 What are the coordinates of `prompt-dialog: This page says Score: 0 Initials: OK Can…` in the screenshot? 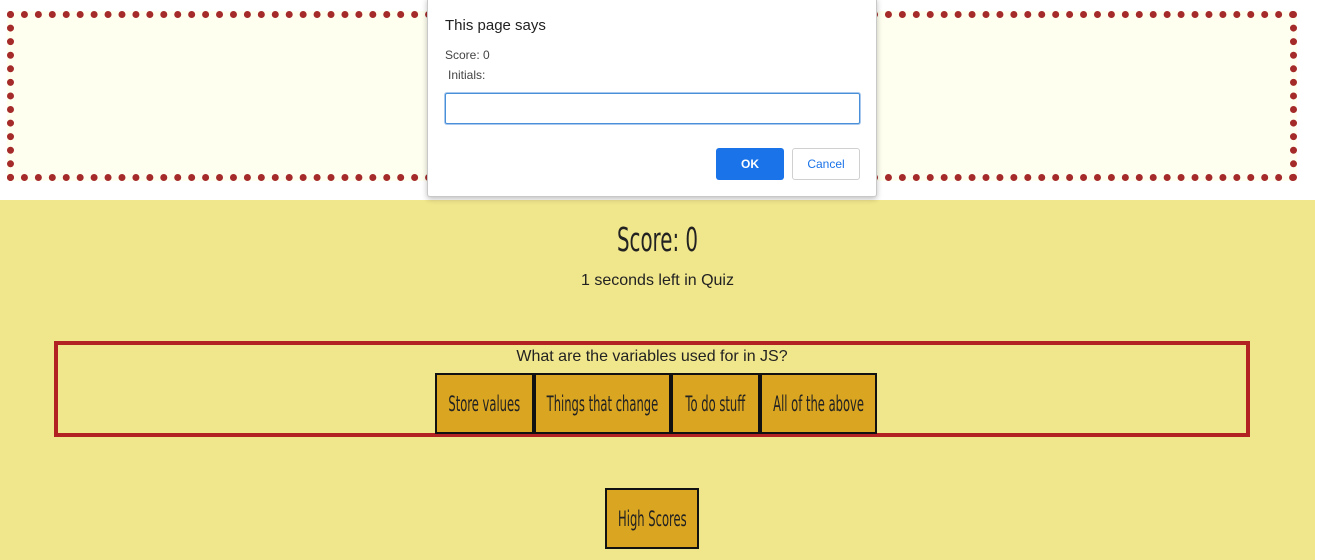 It's located at (652, 98).